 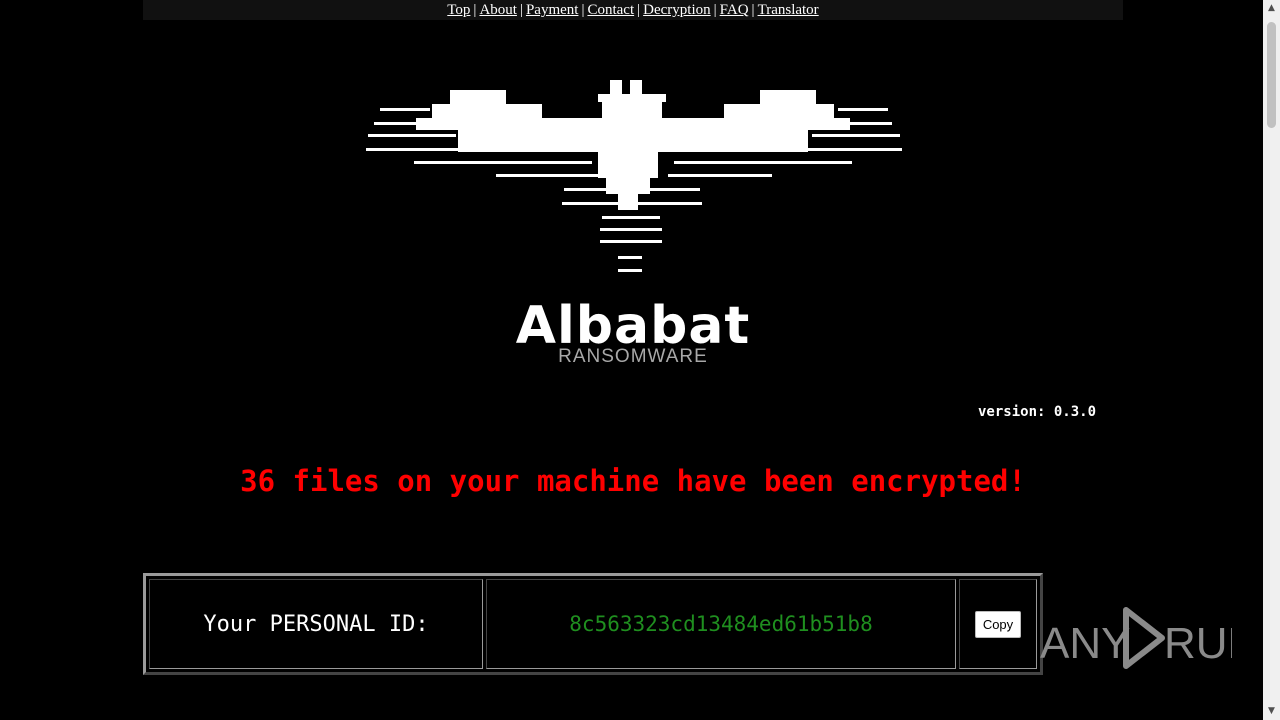 What do you see at coordinates (610, 10) in the screenshot?
I see `nav-link-contact: Contact` at bounding box center [610, 10].